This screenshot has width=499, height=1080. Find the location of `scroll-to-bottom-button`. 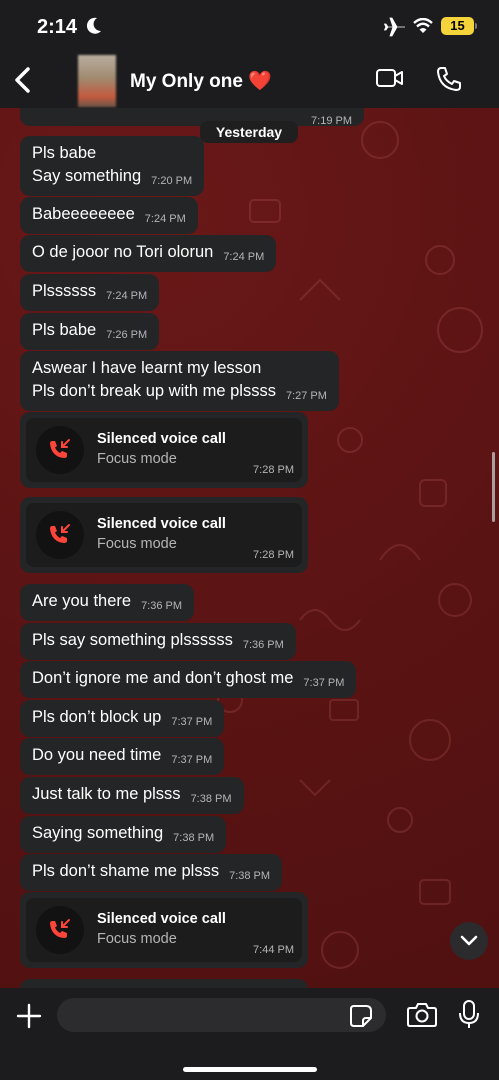

scroll-to-bottom-button is located at coordinates (469, 941).